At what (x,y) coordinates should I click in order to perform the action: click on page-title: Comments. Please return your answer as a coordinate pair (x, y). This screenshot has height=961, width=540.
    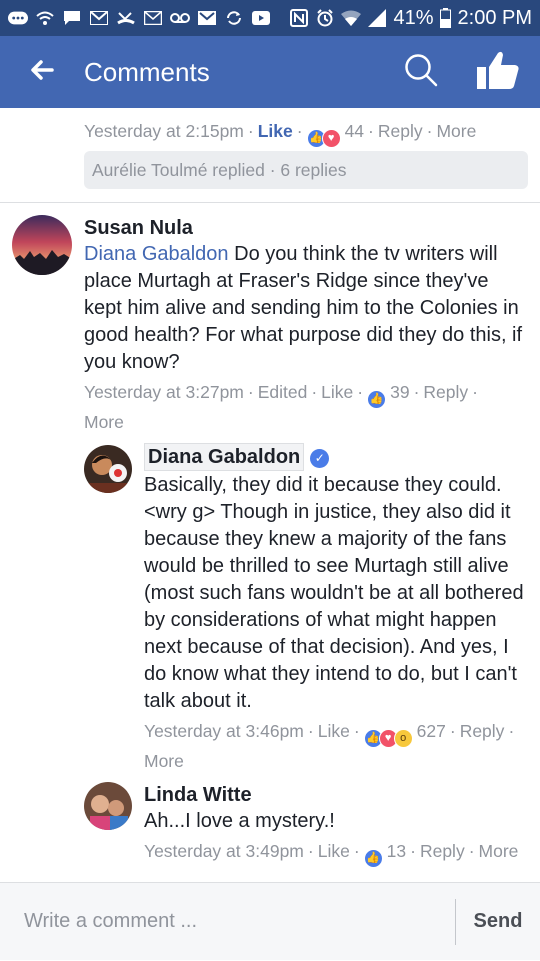
    Looking at the image, I should click on (147, 71).